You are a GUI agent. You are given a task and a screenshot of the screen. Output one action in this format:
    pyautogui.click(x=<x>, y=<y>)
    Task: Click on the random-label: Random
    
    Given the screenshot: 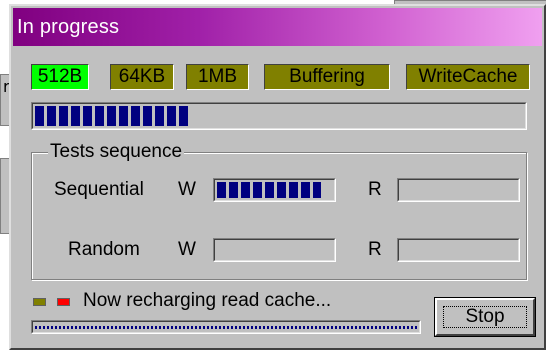 What is the action you would take?
    pyautogui.click(x=104, y=249)
    